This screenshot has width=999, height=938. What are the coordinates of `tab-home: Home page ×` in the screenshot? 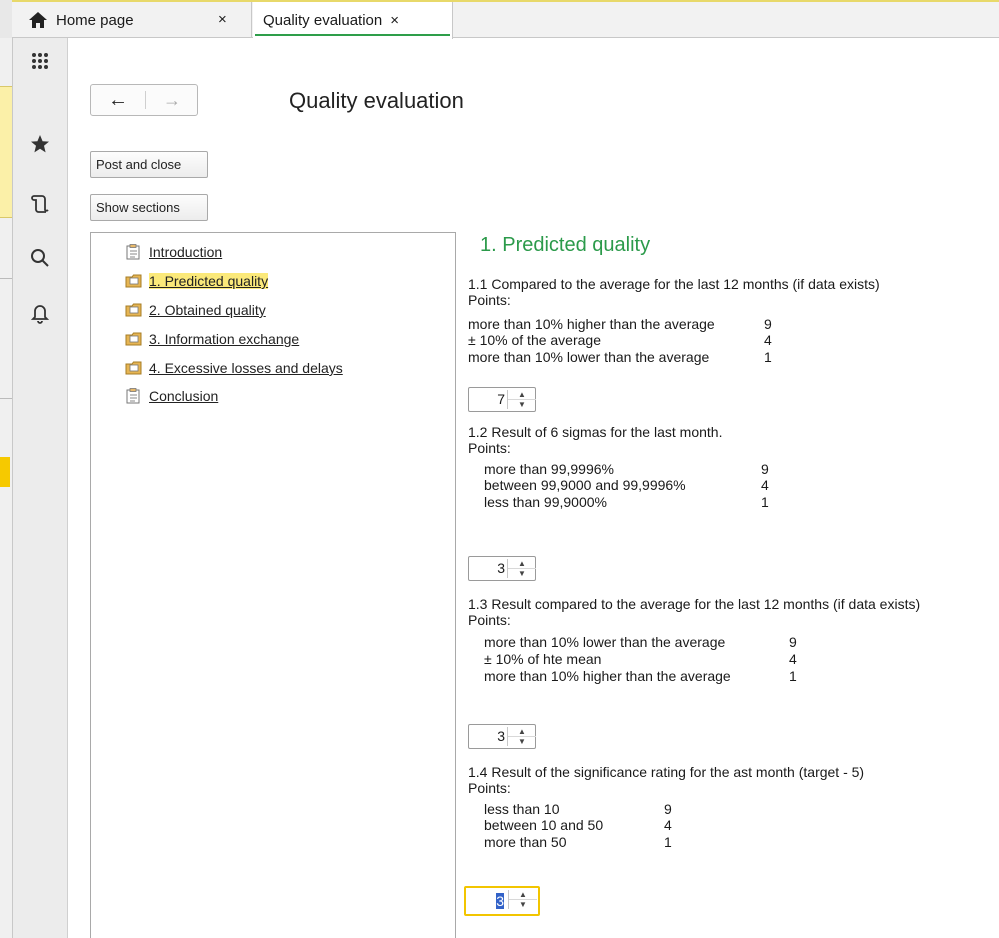 It's located at (132, 20).